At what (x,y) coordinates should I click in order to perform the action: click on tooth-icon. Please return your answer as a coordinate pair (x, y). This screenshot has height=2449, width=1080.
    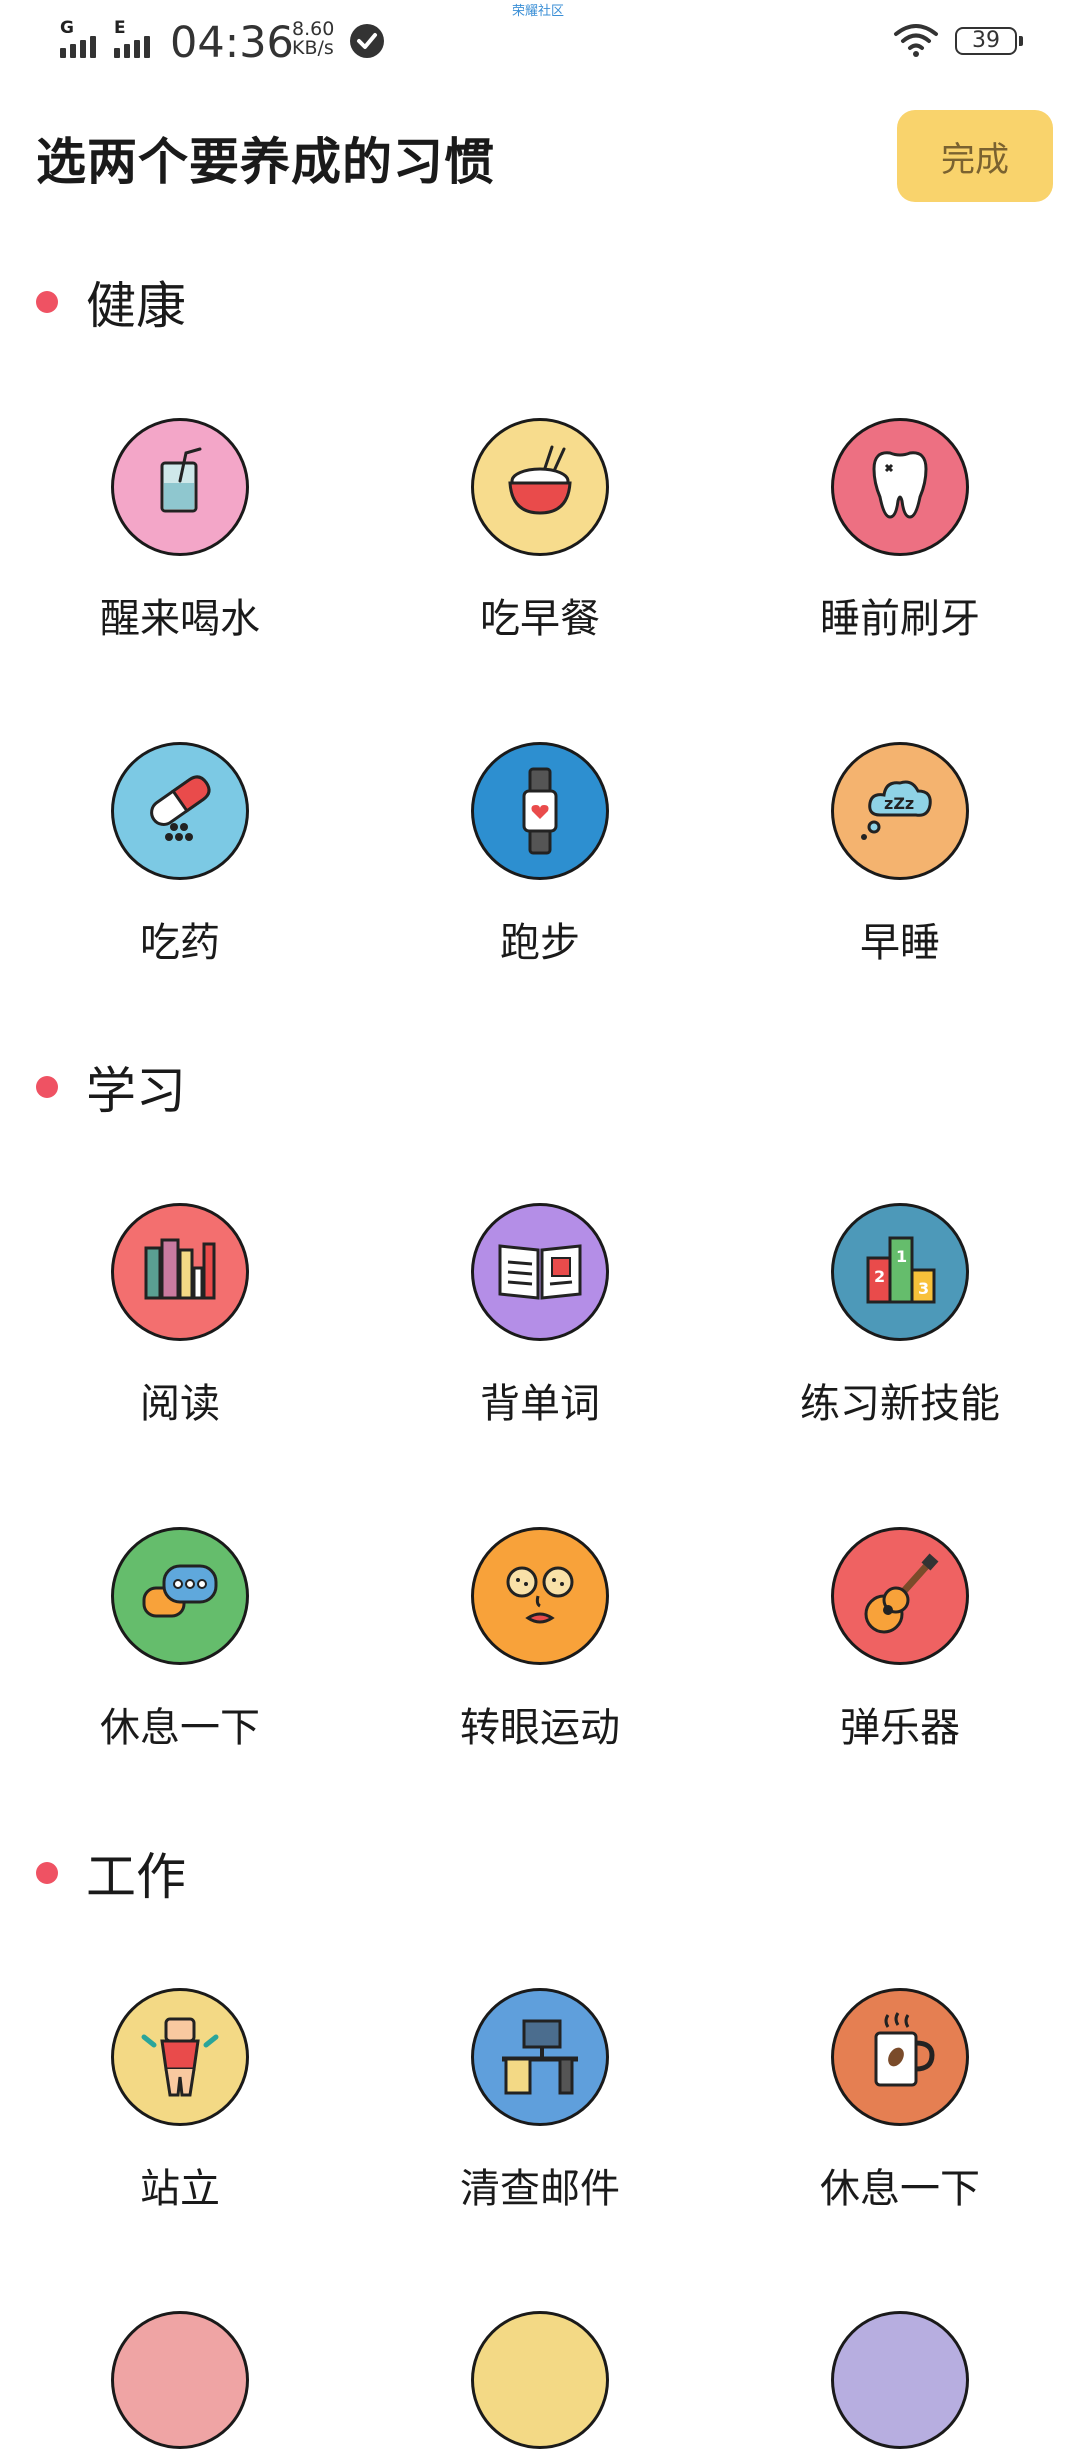
    Looking at the image, I should click on (900, 487).